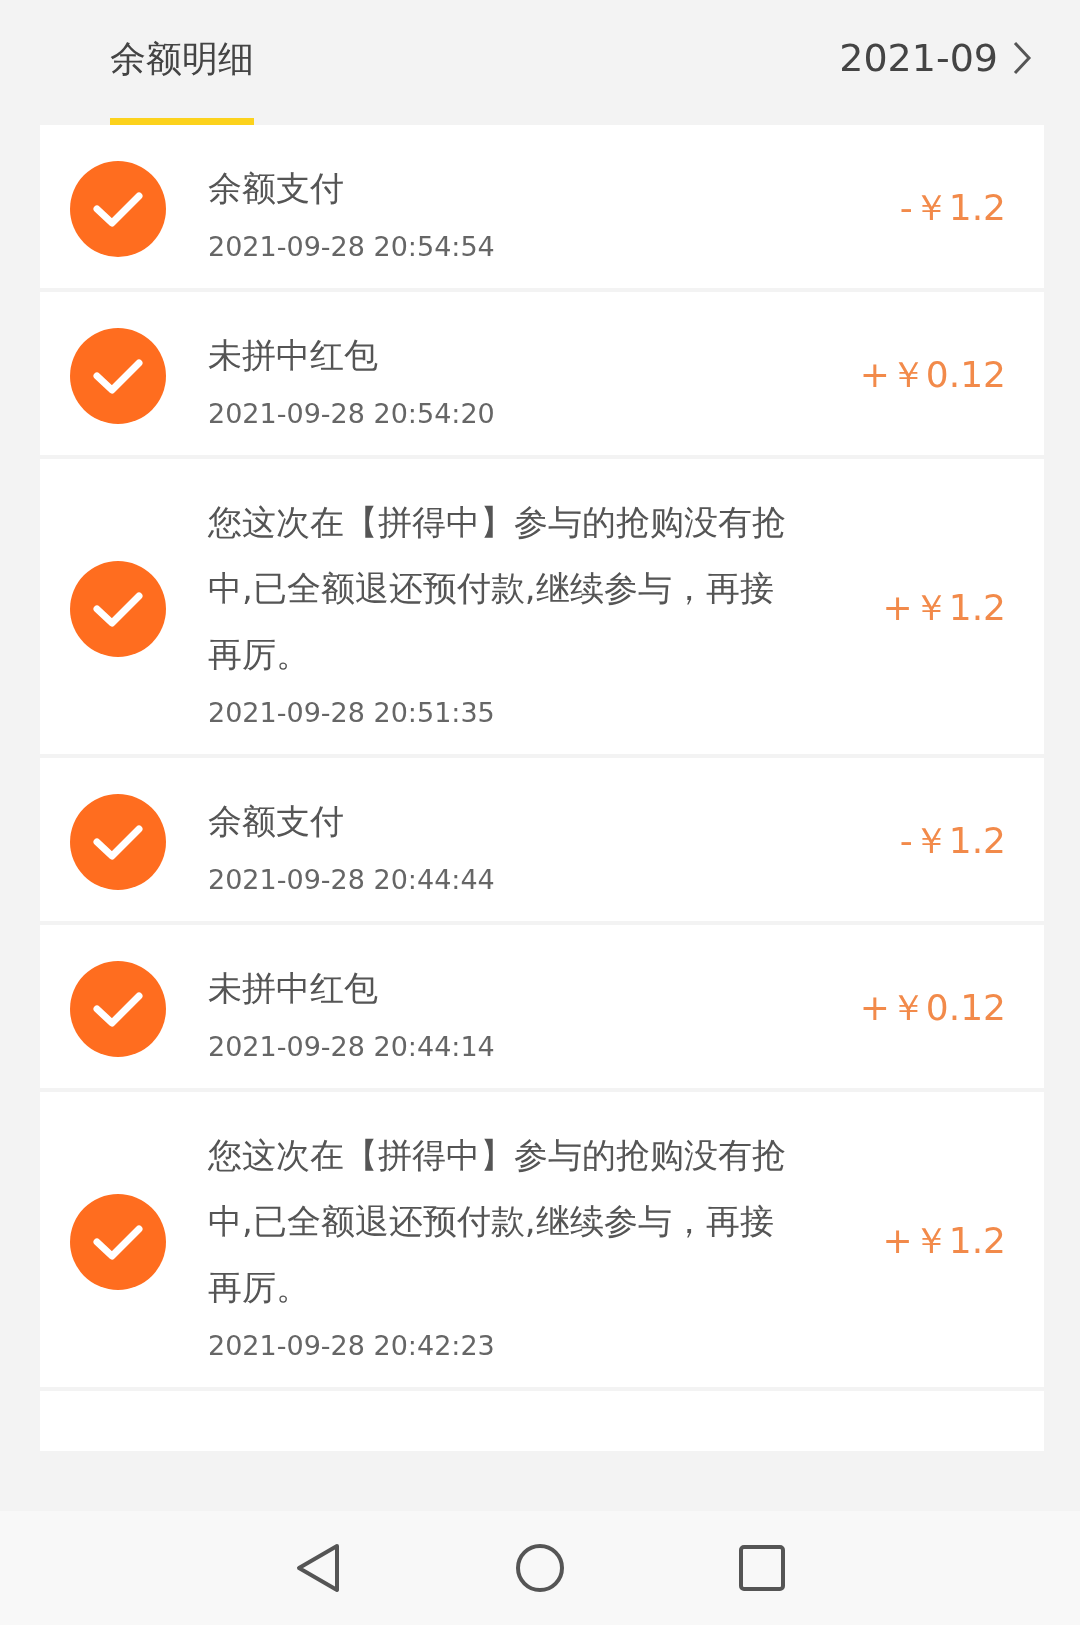 The height and width of the screenshot is (1625, 1080). What do you see at coordinates (540, 1568) in the screenshot?
I see `home-icon` at bounding box center [540, 1568].